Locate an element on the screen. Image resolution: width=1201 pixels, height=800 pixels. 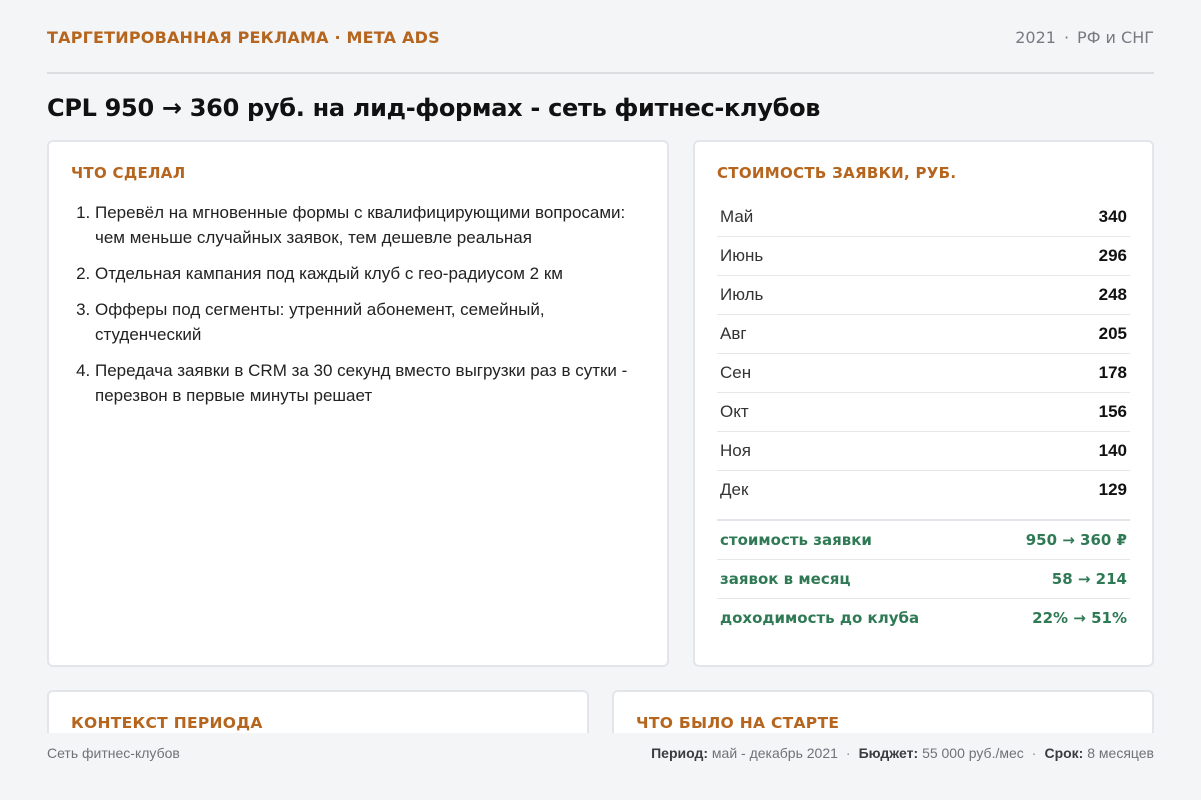
start-card-title: ЧТО БЫЛО НА СТАРТЕ is located at coordinates (738, 723).